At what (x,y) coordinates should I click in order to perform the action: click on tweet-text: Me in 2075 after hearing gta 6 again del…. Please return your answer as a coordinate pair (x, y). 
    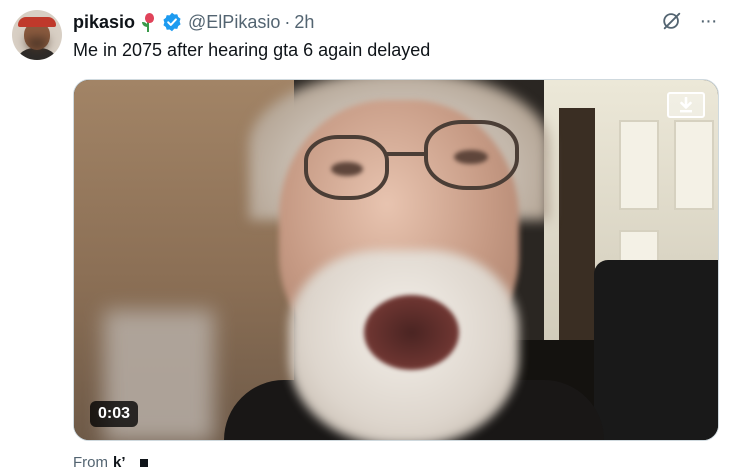
    Looking at the image, I should click on (252, 50).